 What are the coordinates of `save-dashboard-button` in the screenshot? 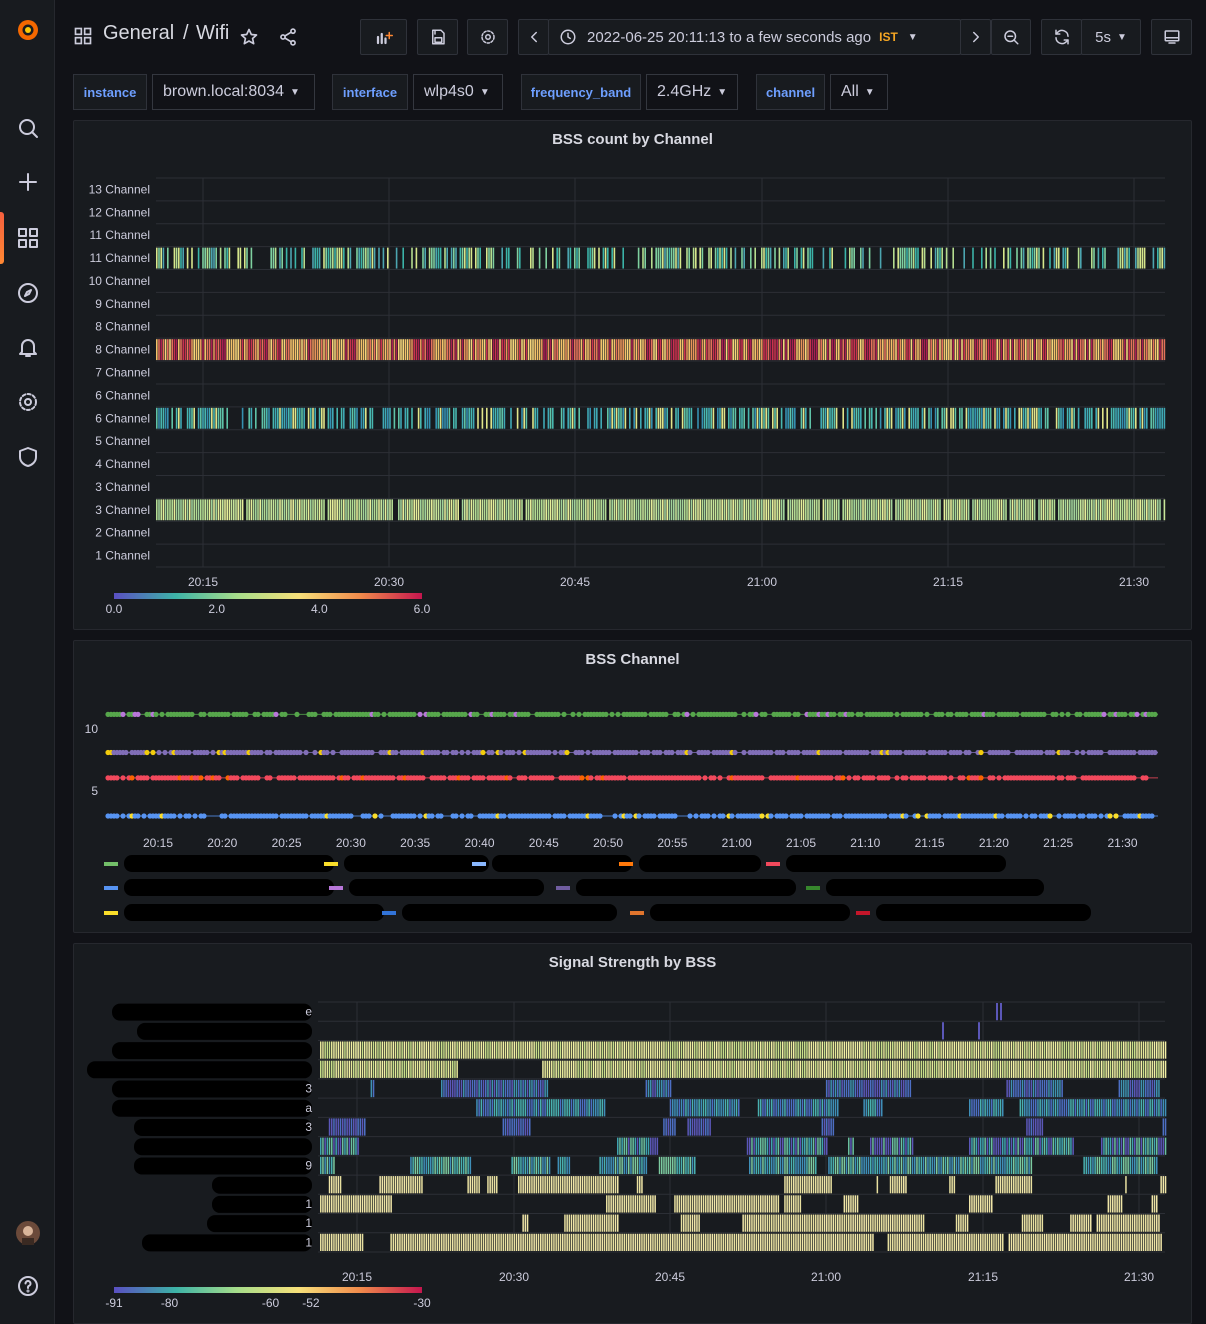 It's located at (437, 37).